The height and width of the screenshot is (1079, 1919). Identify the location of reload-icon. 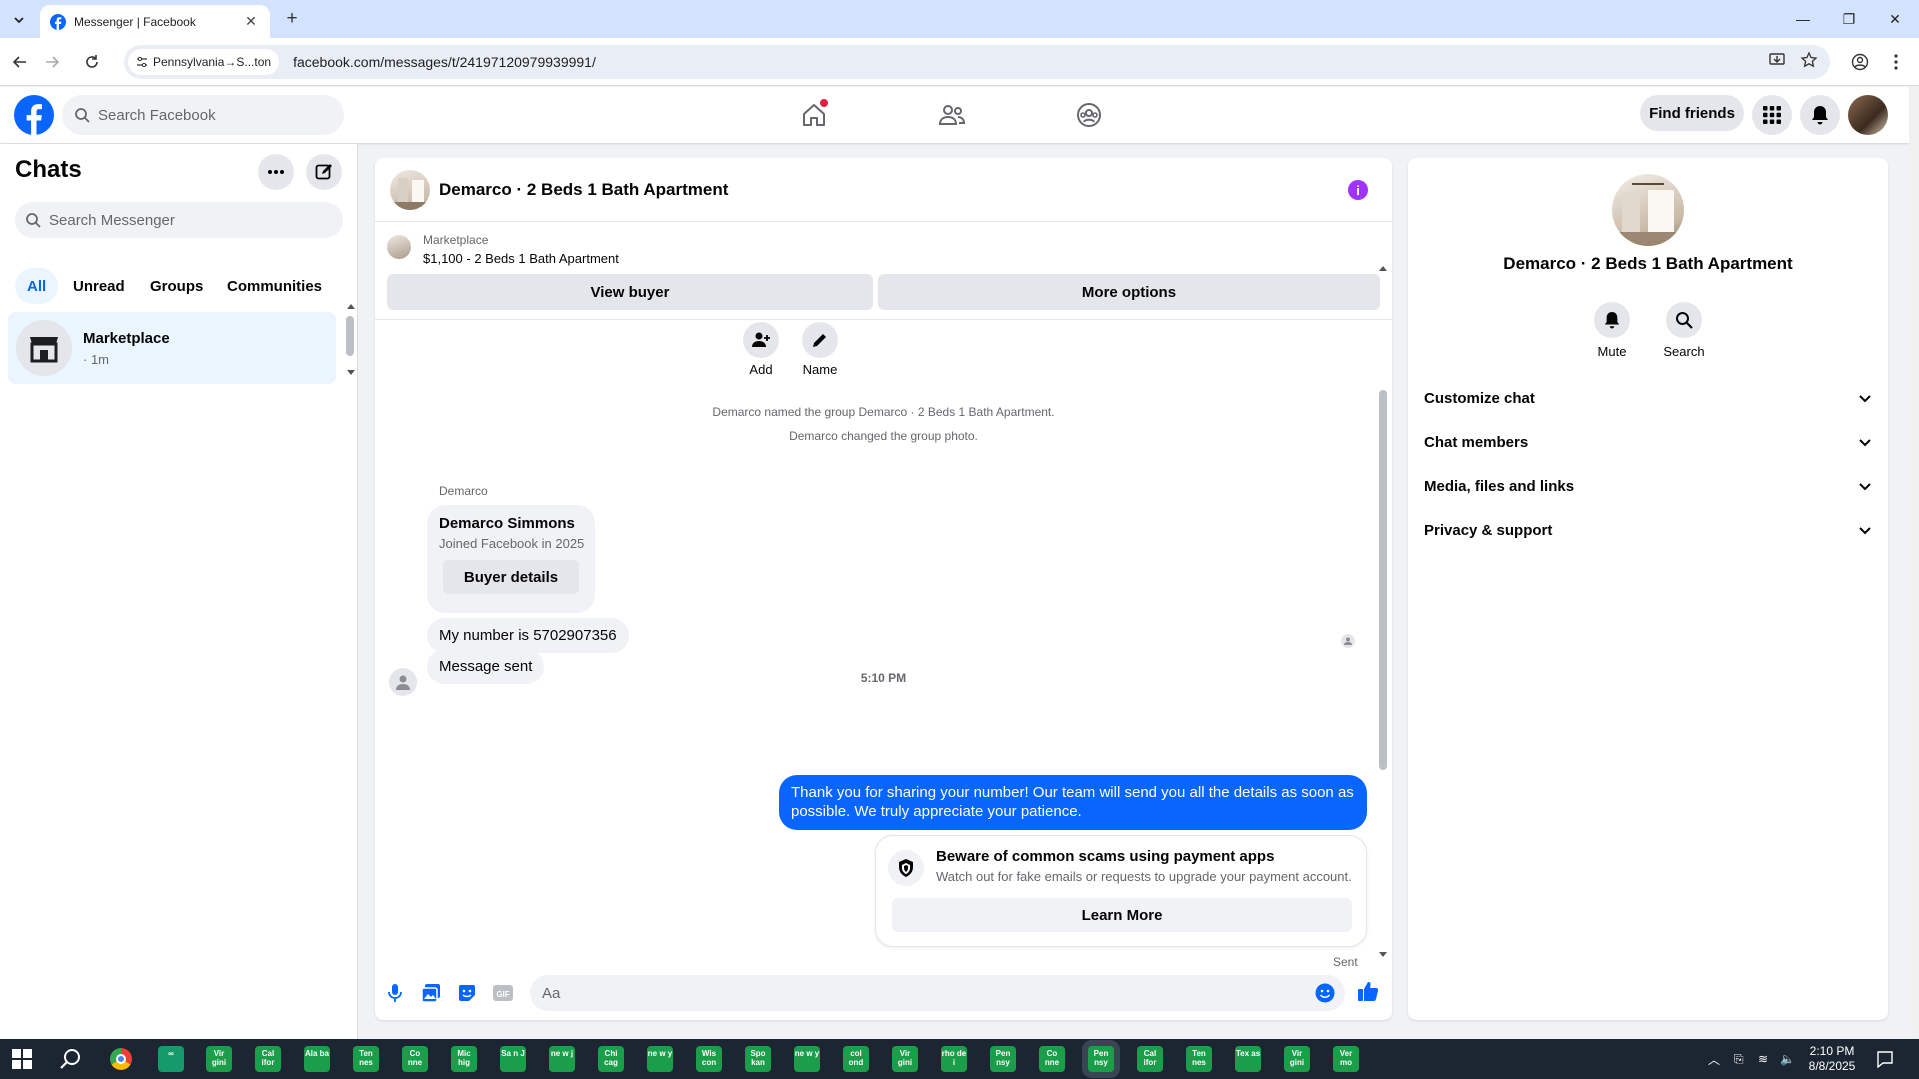
(92, 62).